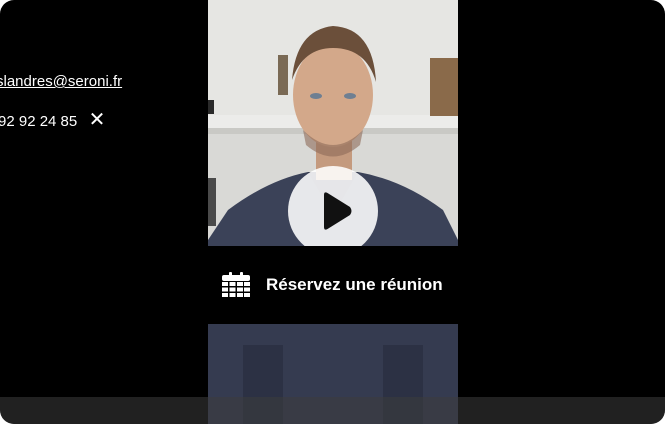  What do you see at coordinates (39, 121) in the screenshot?
I see `phone-number: 92 92 24 85` at bounding box center [39, 121].